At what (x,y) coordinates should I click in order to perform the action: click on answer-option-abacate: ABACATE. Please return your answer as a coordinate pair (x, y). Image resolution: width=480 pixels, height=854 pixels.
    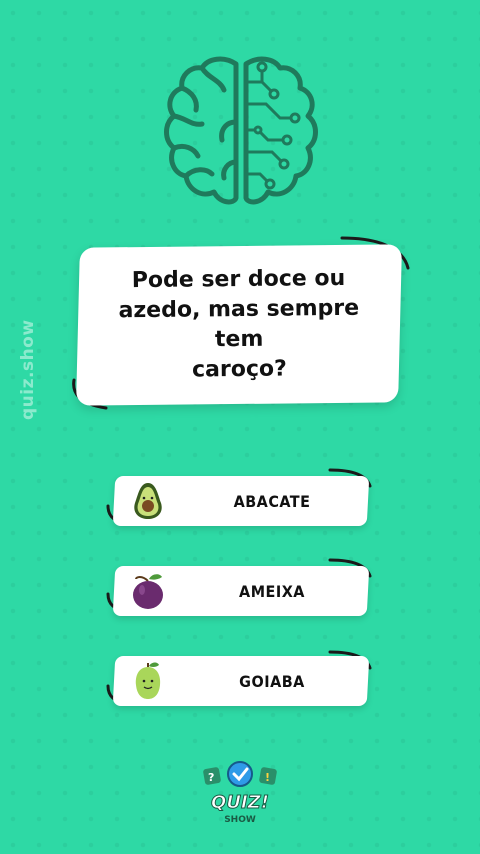
    Looking at the image, I should click on (241, 501).